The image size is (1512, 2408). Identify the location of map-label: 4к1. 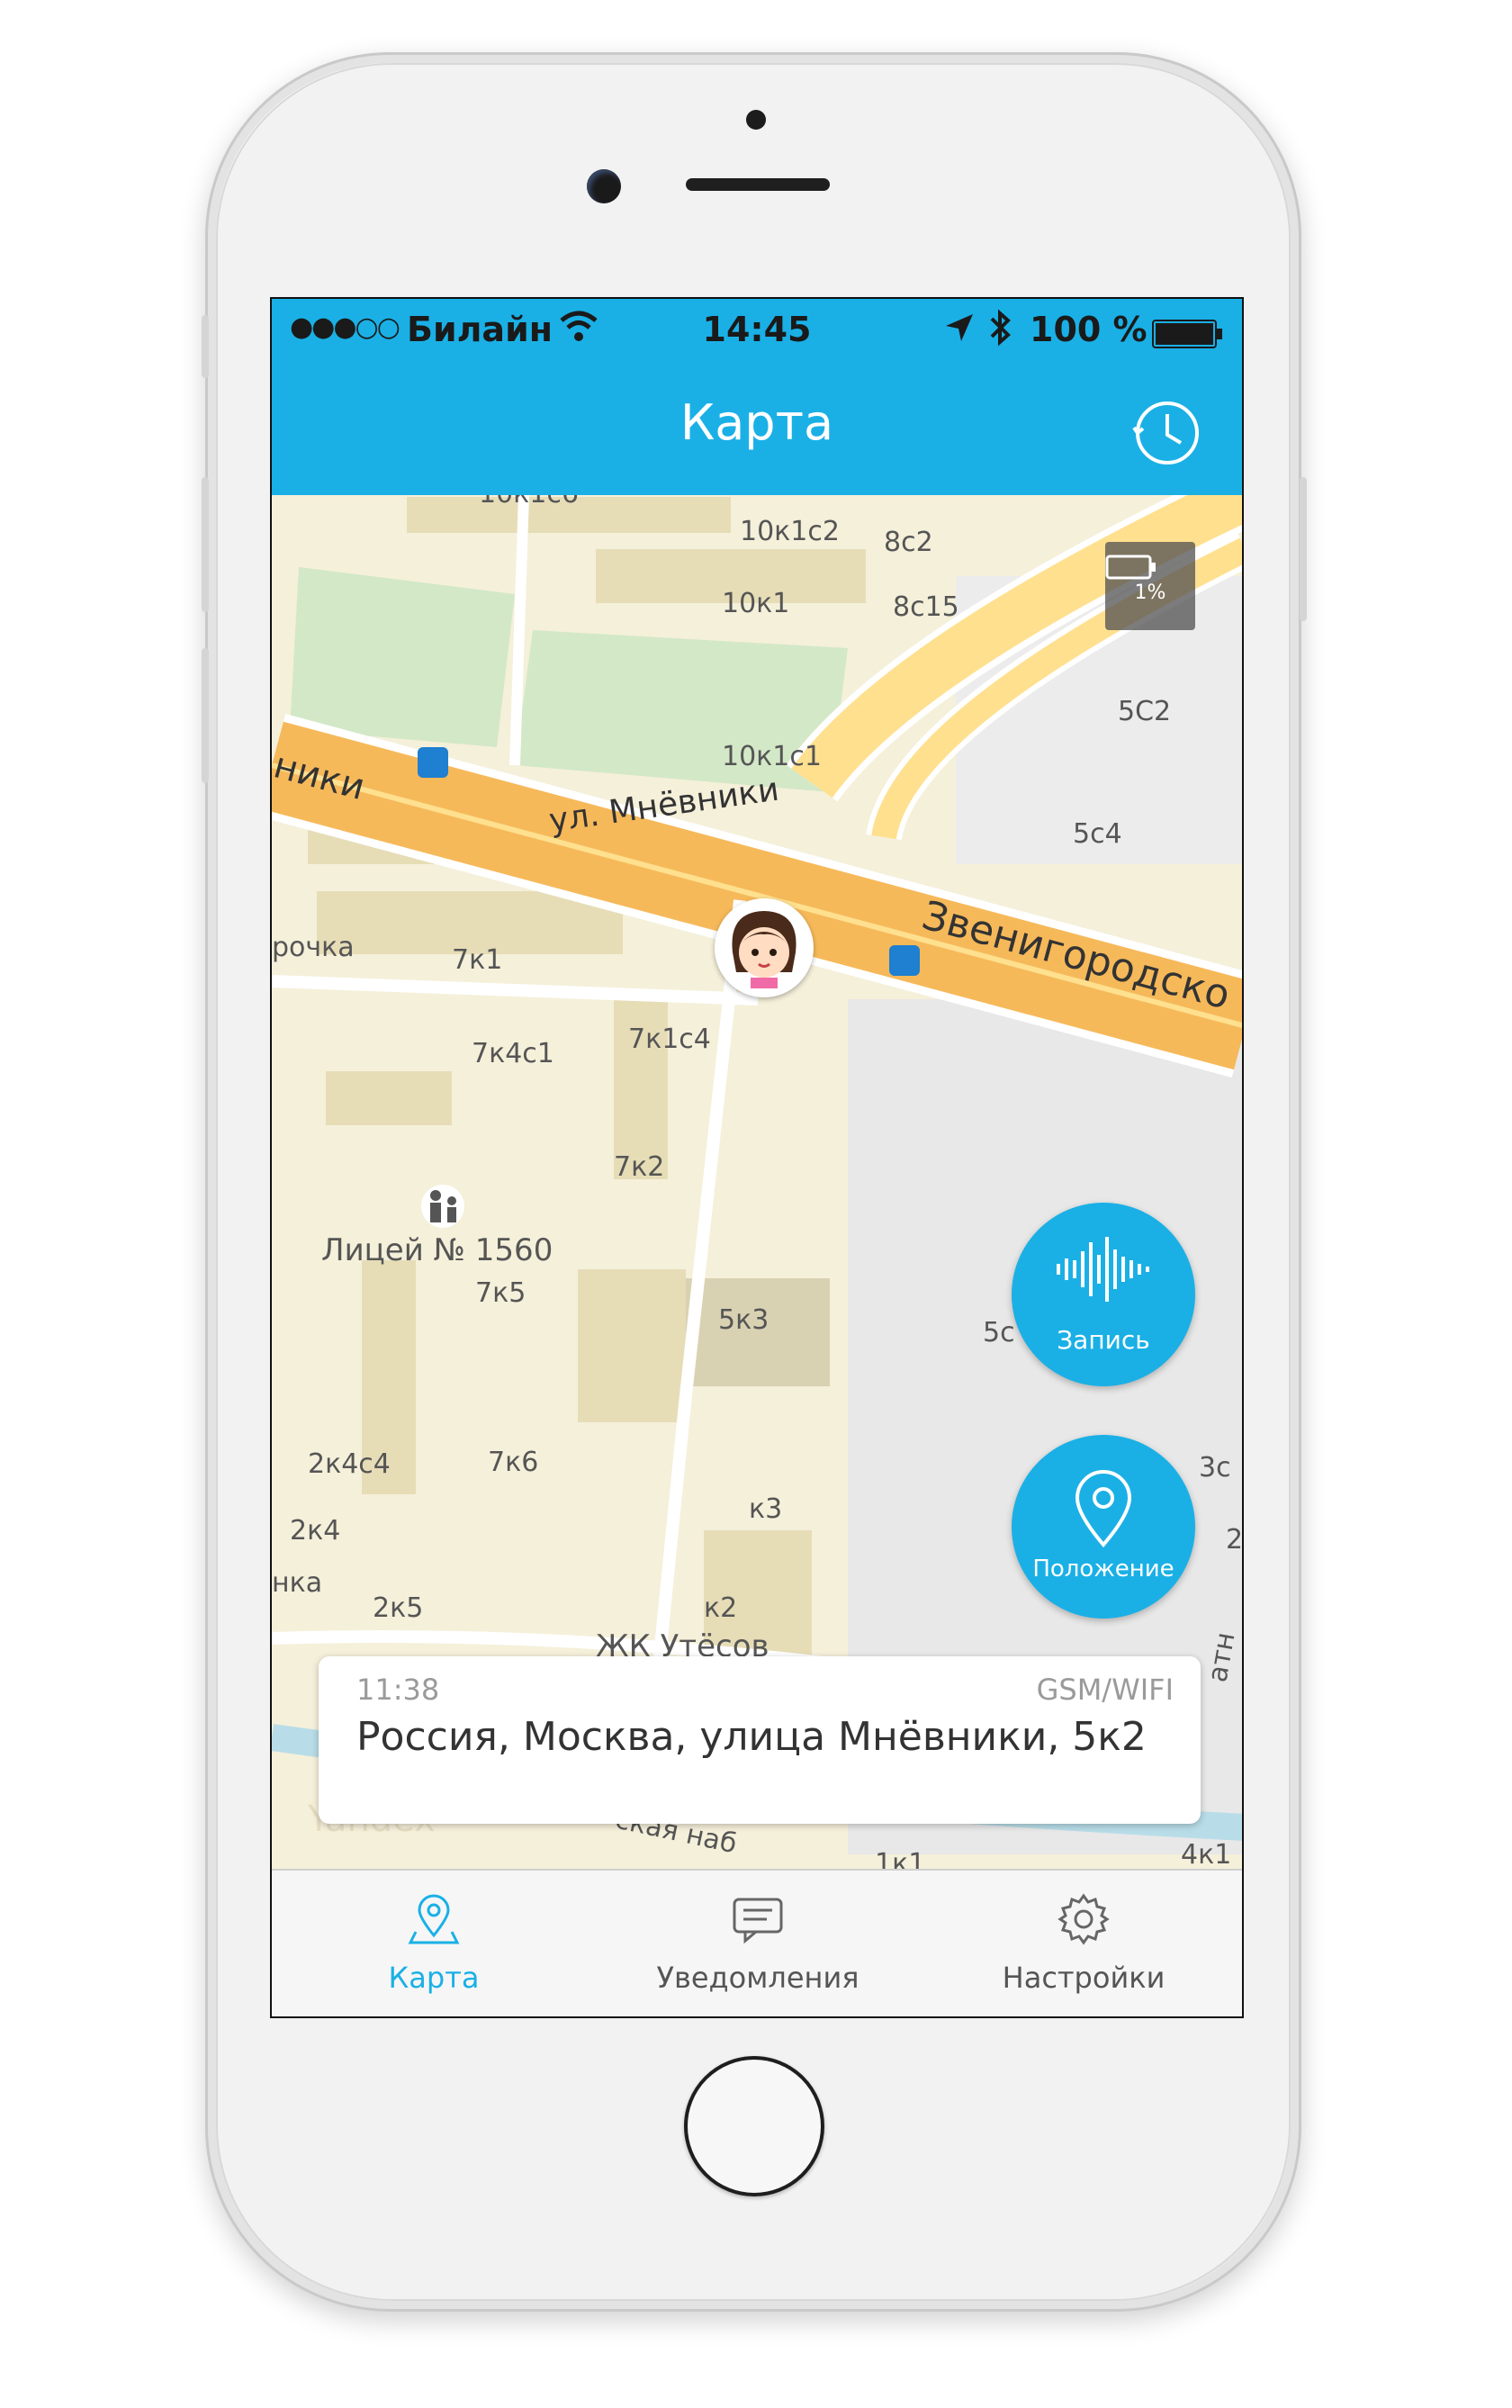
(1206, 1855).